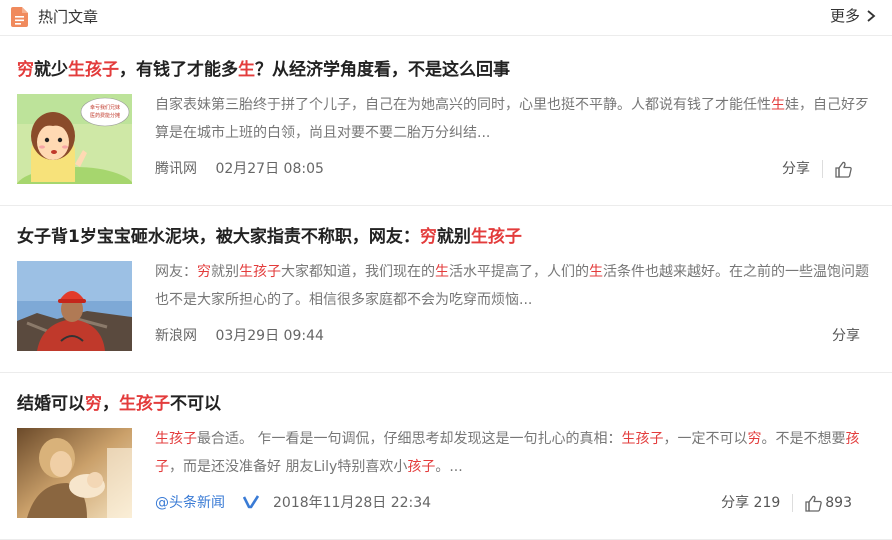  I want to click on article-title: 穷就少生孩子，有钱了才能多生？从经济学角度看，不是这么回事, so click(263, 70).